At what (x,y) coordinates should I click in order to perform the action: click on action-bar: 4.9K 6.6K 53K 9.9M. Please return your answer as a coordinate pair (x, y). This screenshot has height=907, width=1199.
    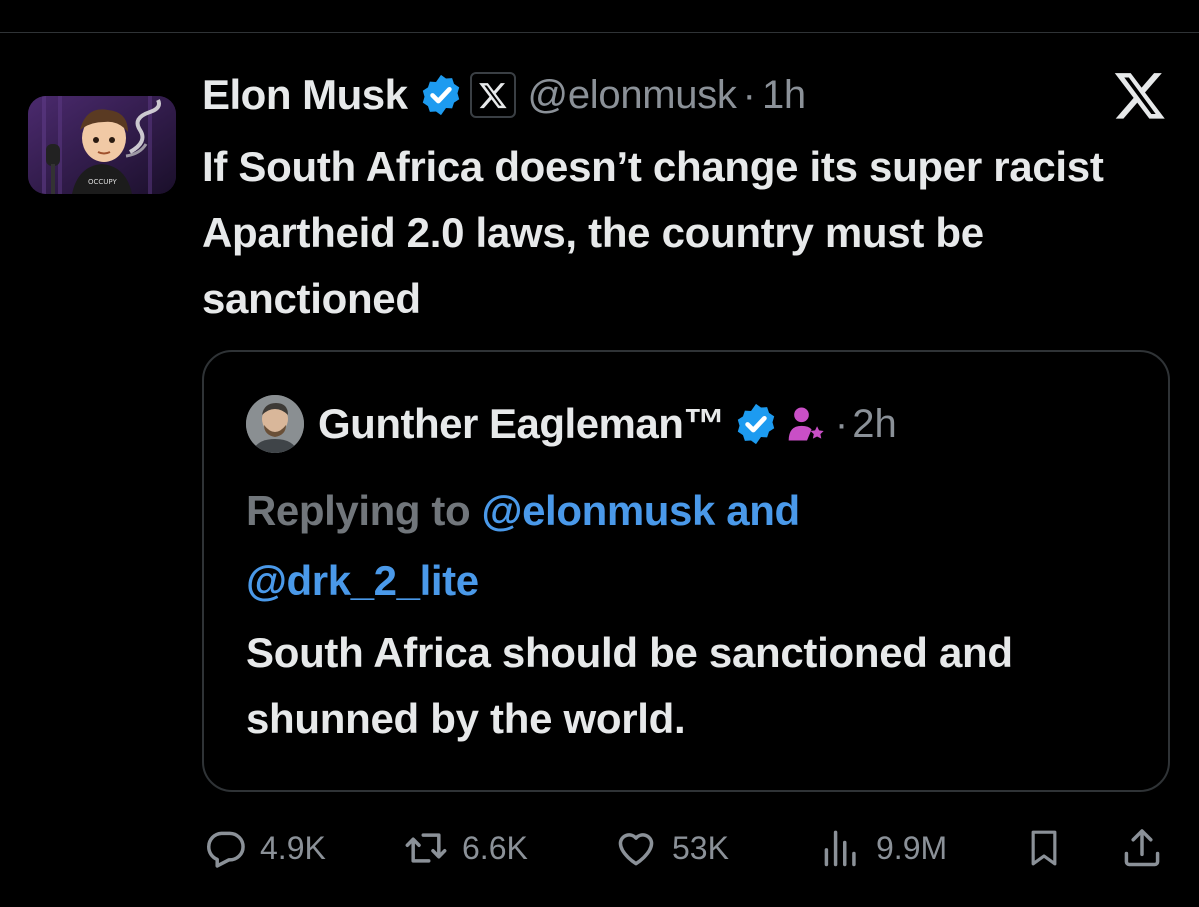
    Looking at the image, I should click on (599, 848).